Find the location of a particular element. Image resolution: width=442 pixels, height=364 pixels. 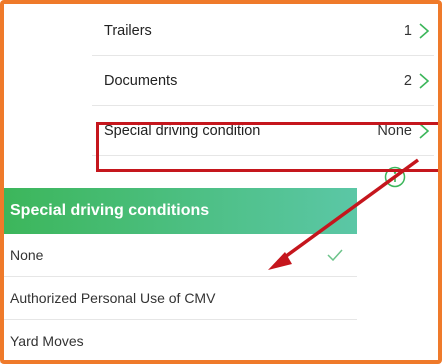

option-authorized-personal-use: Authorized Personal Use of CMV is located at coordinates (178, 298).